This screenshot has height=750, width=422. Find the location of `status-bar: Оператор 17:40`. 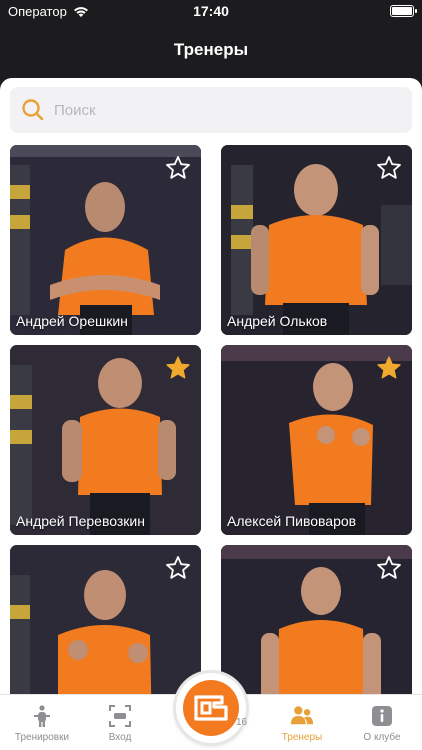

status-bar: Оператор 17:40 is located at coordinates (211, 12).